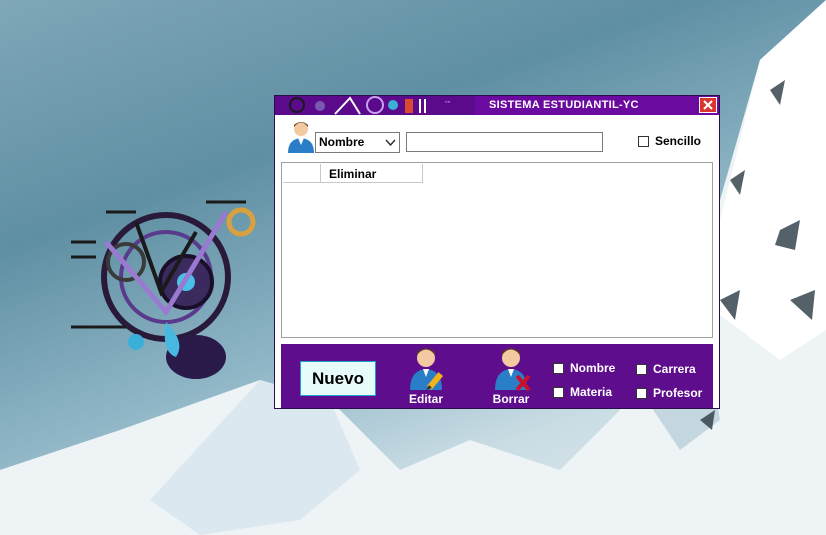 The width and height of the screenshot is (826, 535). I want to click on edit-user-icon, so click(427, 369).